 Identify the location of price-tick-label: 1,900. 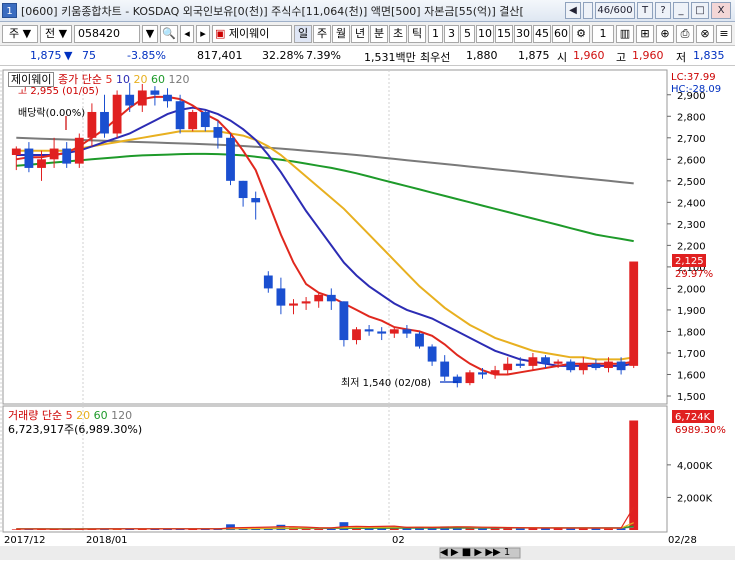
(691, 311).